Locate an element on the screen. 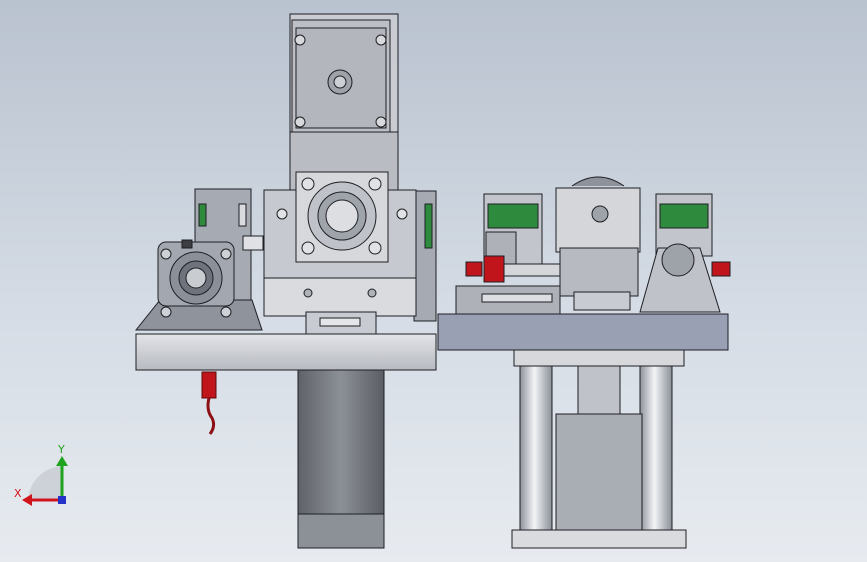 The height and width of the screenshot is (562, 867). triad-x-label: X is located at coordinates (18, 493).